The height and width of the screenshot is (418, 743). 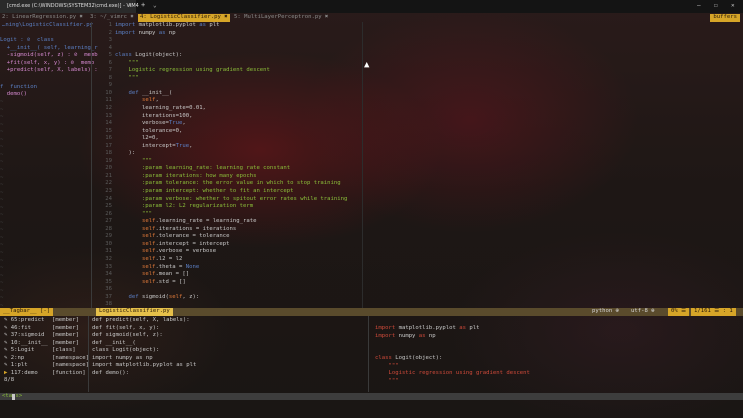 I want to click on mouse-pointer-icon: ▲, so click(x=367, y=65).